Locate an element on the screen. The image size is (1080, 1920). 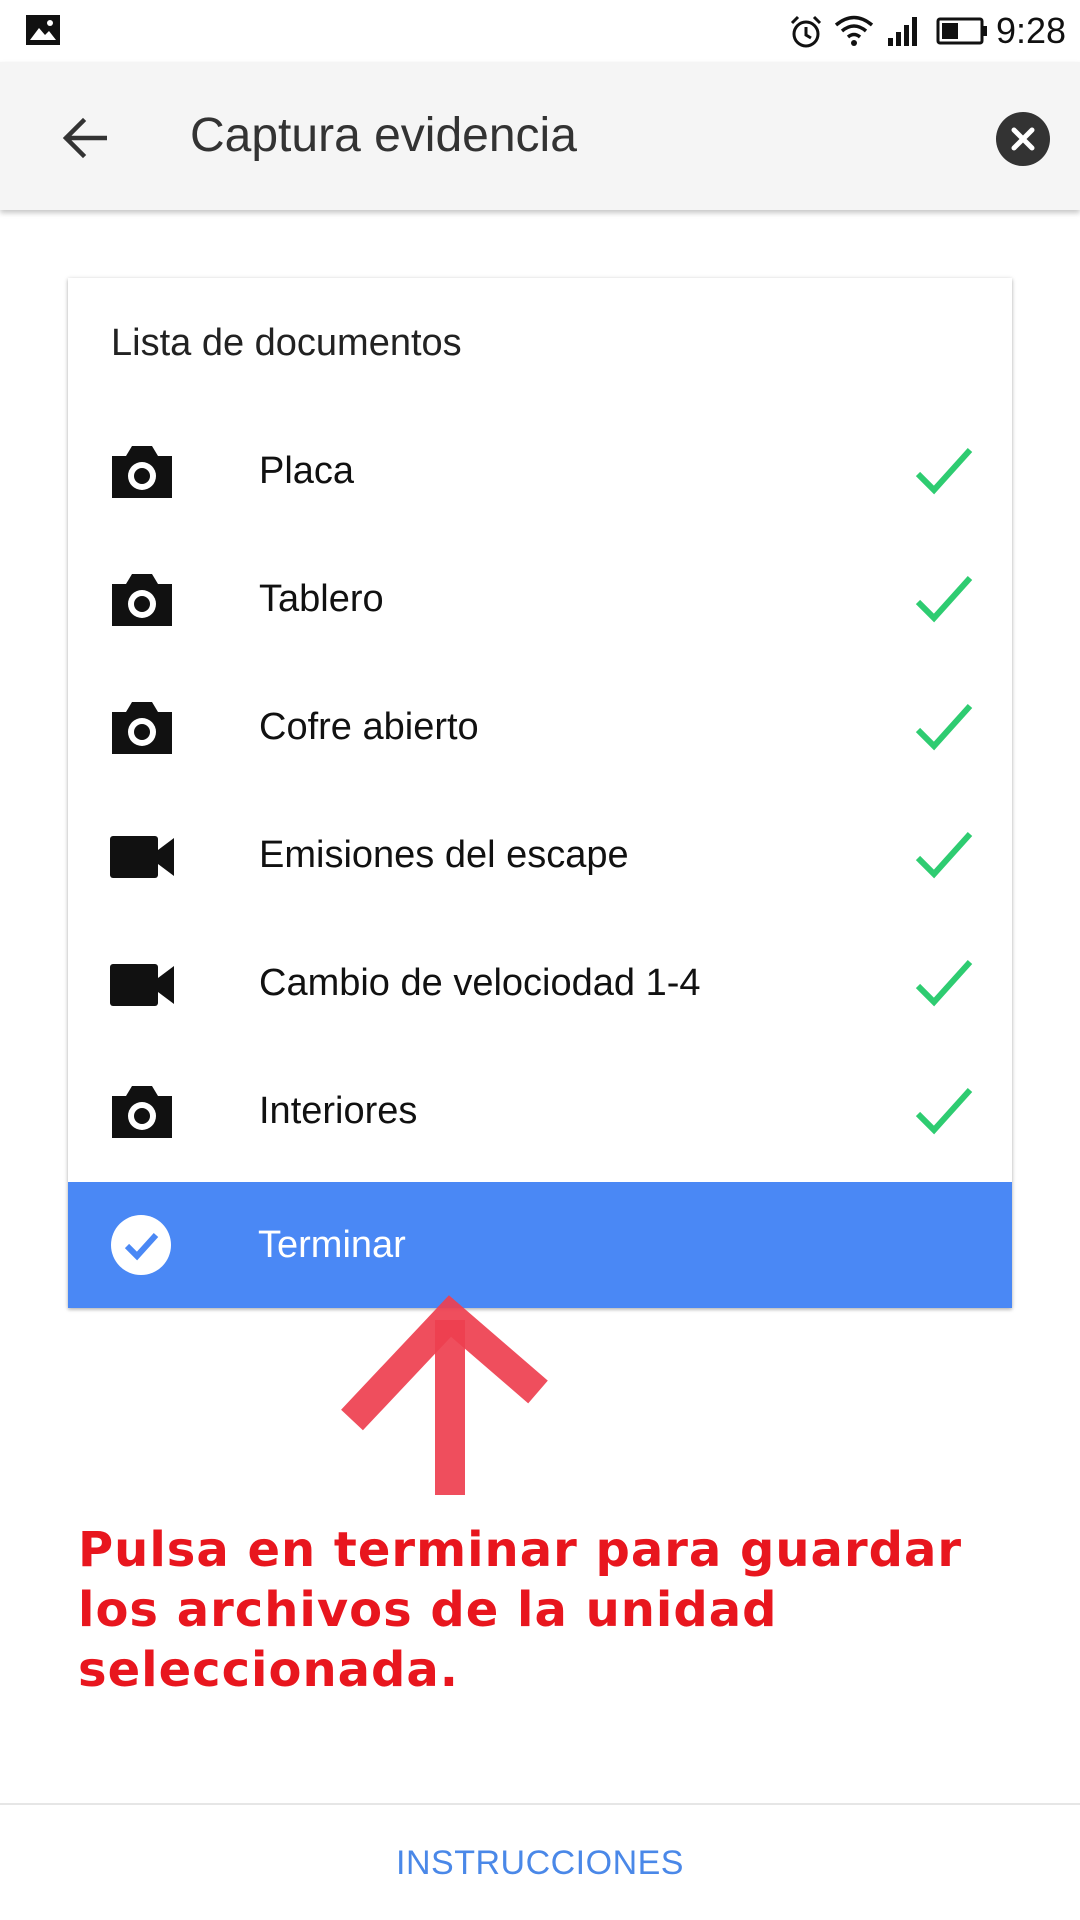
document-item-label: Cambio de velociodad 1-4 is located at coordinates (480, 983).